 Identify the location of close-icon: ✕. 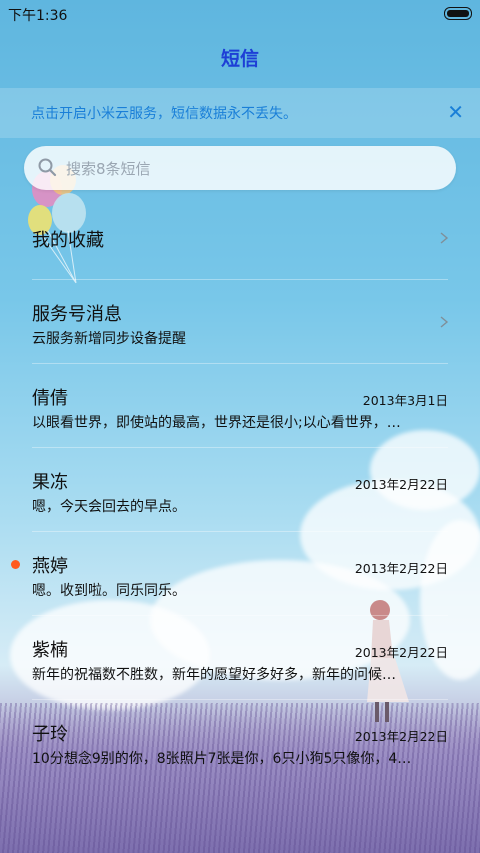
(455, 112).